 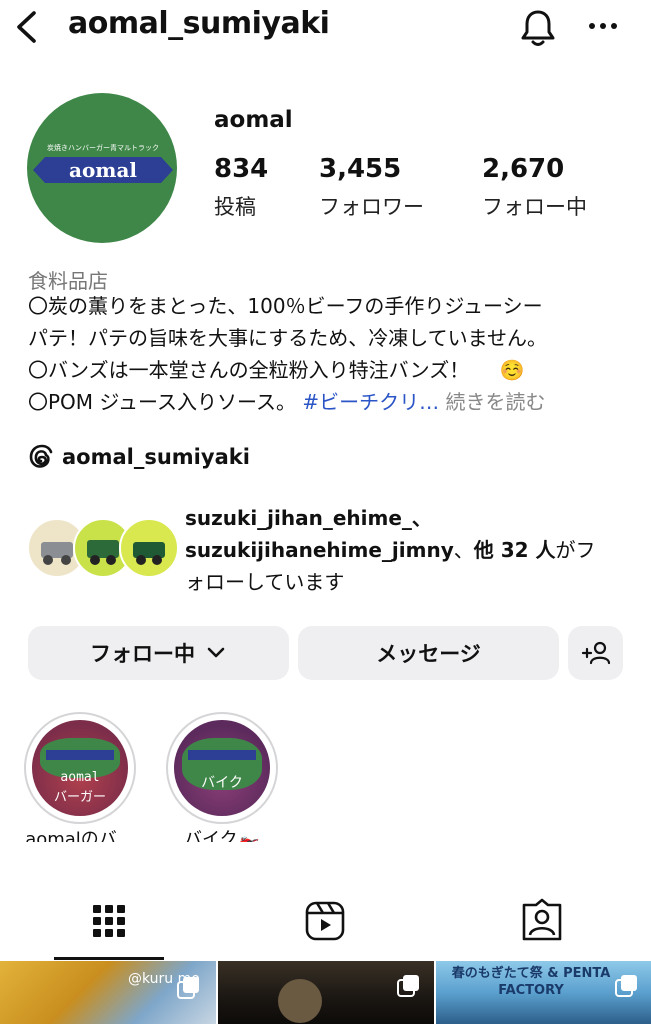 What do you see at coordinates (523, 169) in the screenshot?
I see `following-count: 2,670` at bounding box center [523, 169].